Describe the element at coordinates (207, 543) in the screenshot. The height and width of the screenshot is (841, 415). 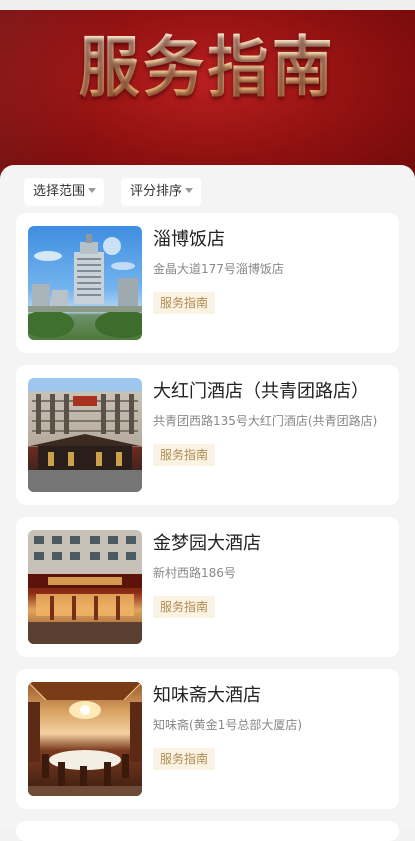
I see `hotel-name: 金梦园大酒店` at that location.